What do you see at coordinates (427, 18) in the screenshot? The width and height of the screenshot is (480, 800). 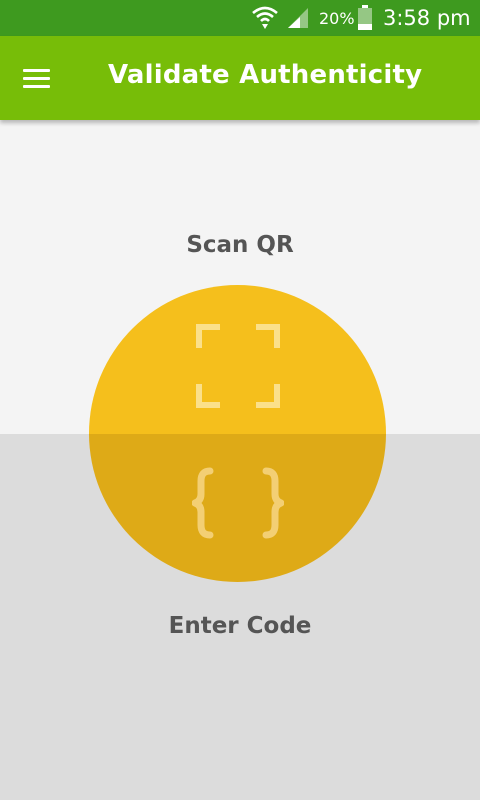 I see `status-clock: 3:58 pm` at bounding box center [427, 18].